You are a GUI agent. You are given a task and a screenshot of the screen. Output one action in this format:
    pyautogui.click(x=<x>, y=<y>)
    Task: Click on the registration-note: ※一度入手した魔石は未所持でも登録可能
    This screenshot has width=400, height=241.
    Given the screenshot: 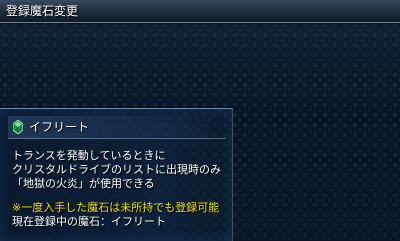 What is the action you would take?
    pyautogui.click(x=116, y=207)
    